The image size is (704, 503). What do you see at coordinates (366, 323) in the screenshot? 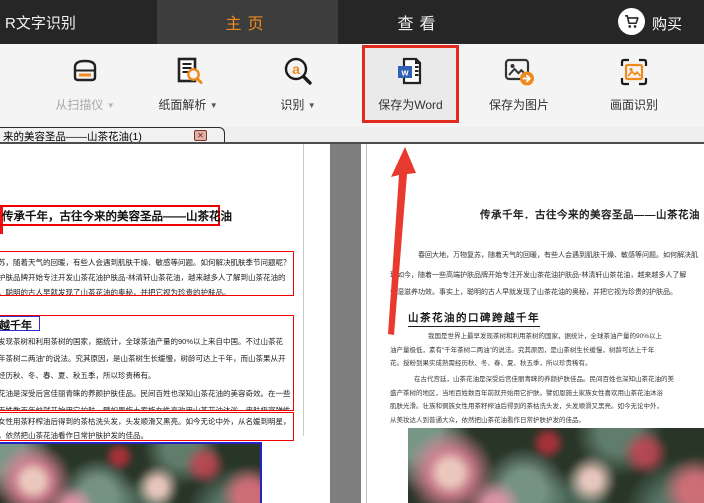
I see `splitter-line` at bounding box center [366, 323].